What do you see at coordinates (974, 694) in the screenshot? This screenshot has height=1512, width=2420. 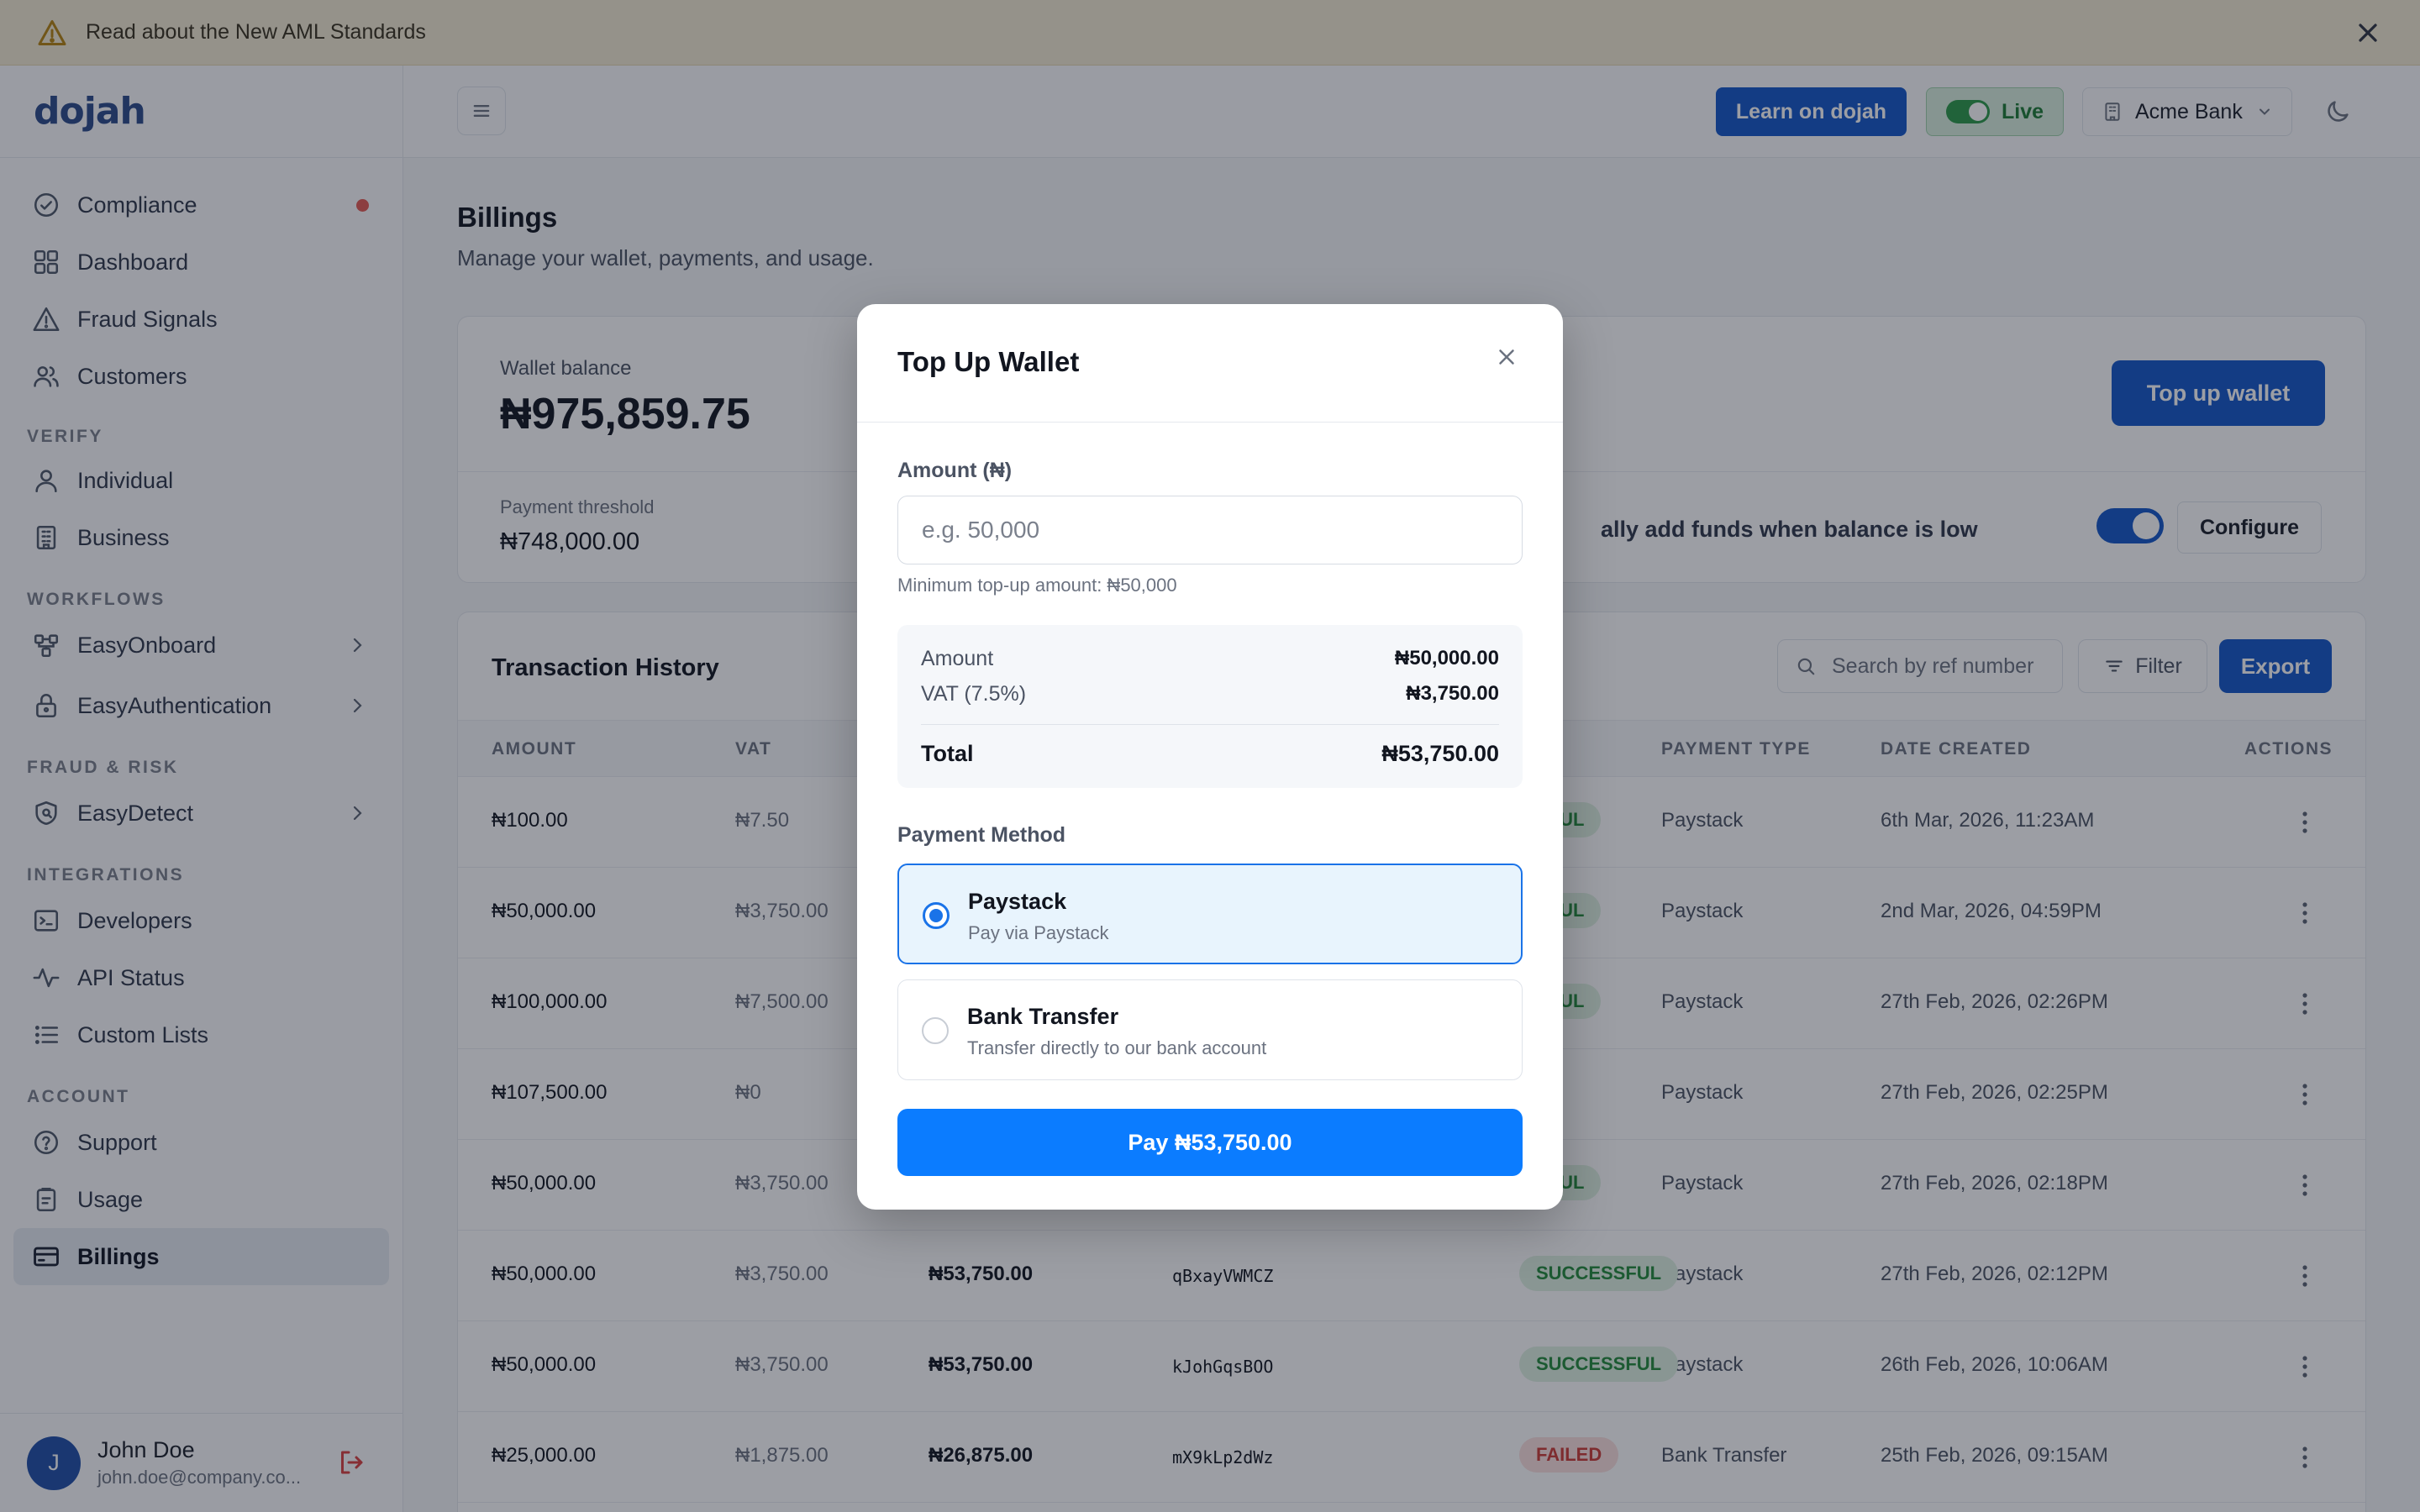 I see `summary-vat-label: VAT (7.5%)` at bounding box center [974, 694].